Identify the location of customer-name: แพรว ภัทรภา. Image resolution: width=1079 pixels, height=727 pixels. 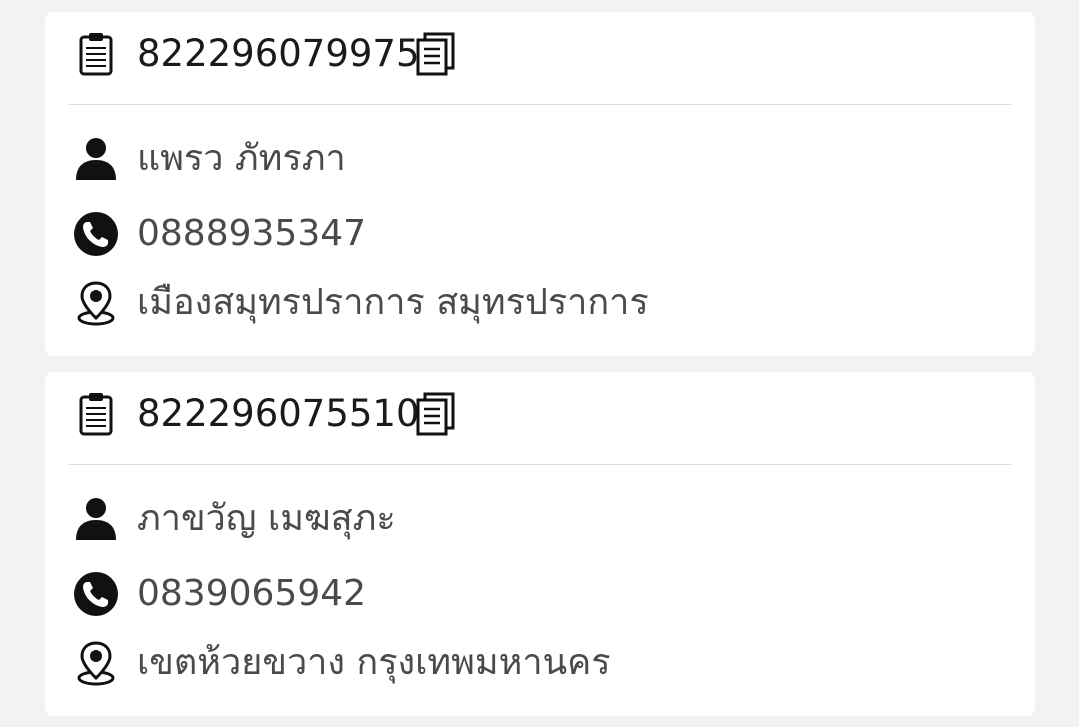
(241, 158).